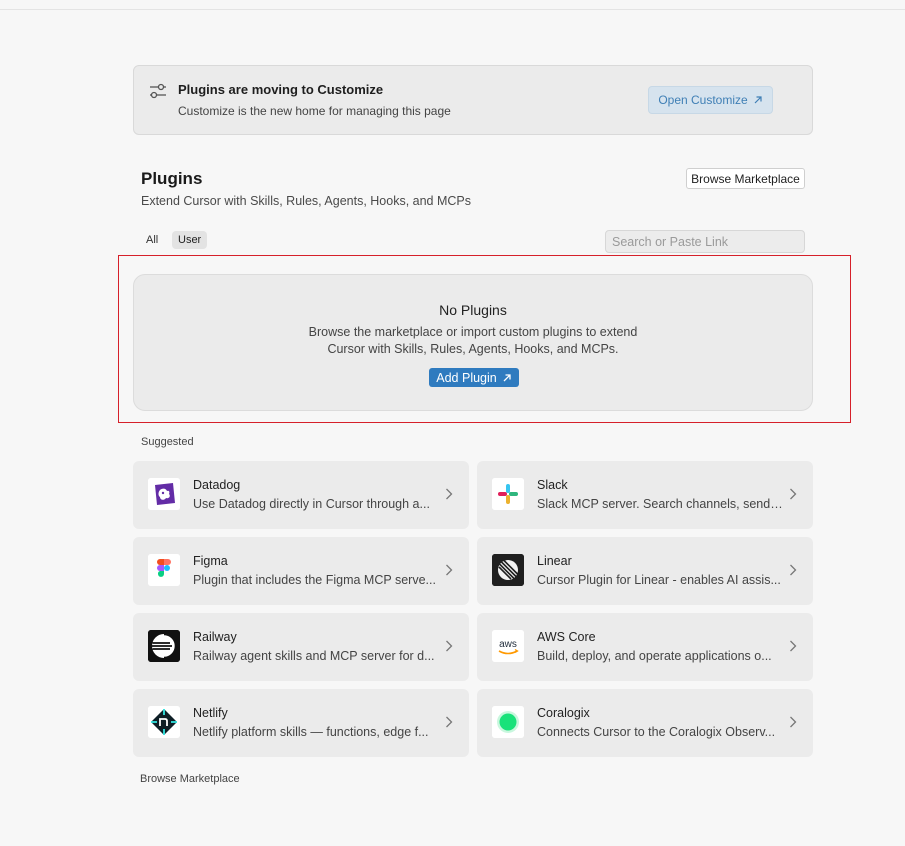 Image resolution: width=905 pixels, height=846 pixels. Describe the element at coordinates (210, 713) in the screenshot. I see `plugin-name: Netlify` at that location.